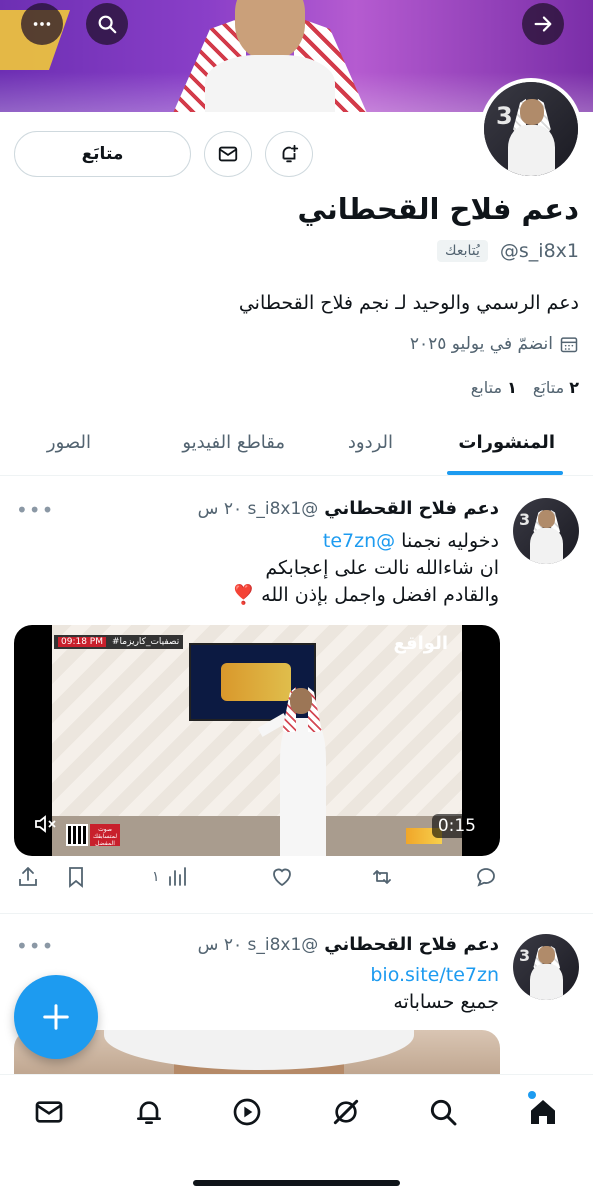 The image size is (593, 1200). I want to click on unread-dot, so click(532, 1095).